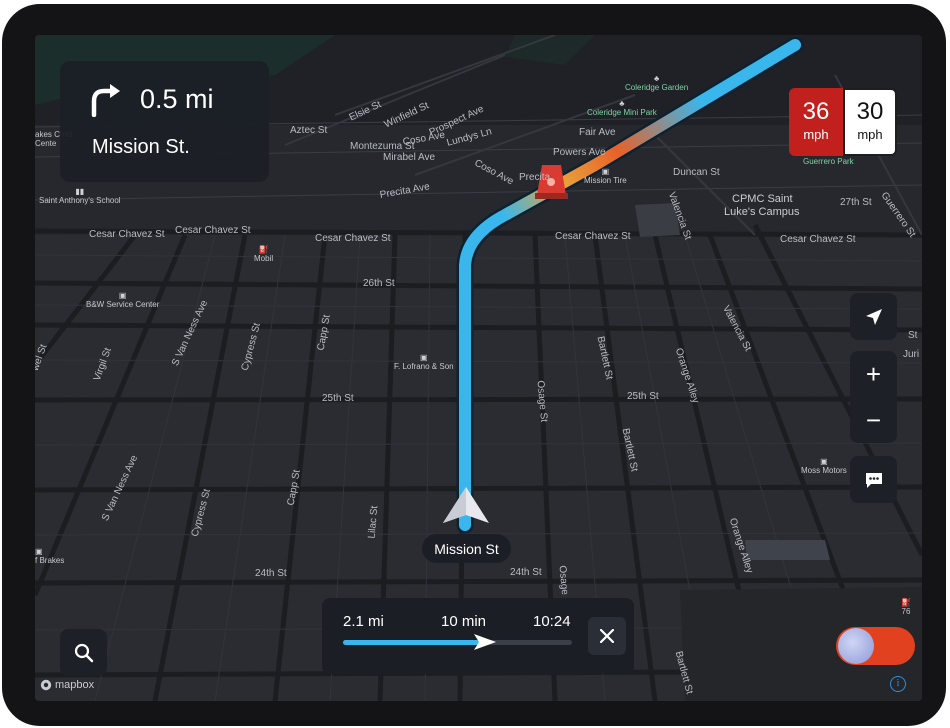  I want to click on poi-label: Mission Tire, so click(605, 180).